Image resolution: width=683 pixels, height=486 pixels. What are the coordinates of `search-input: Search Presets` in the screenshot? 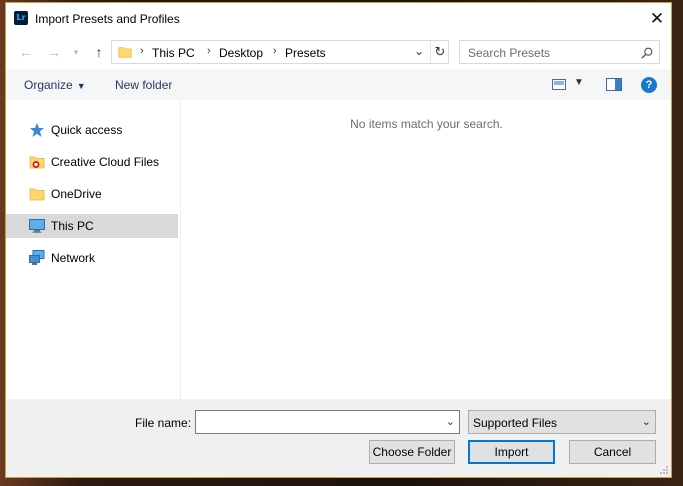 It's located at (509, 53).